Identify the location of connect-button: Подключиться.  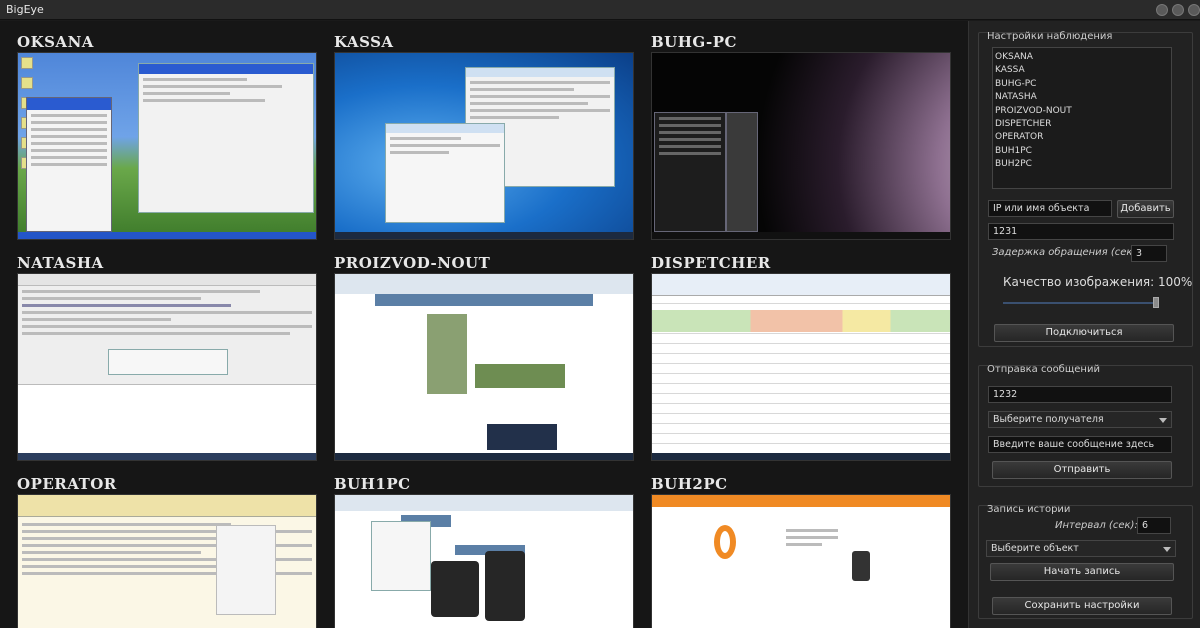
(1084, 333).